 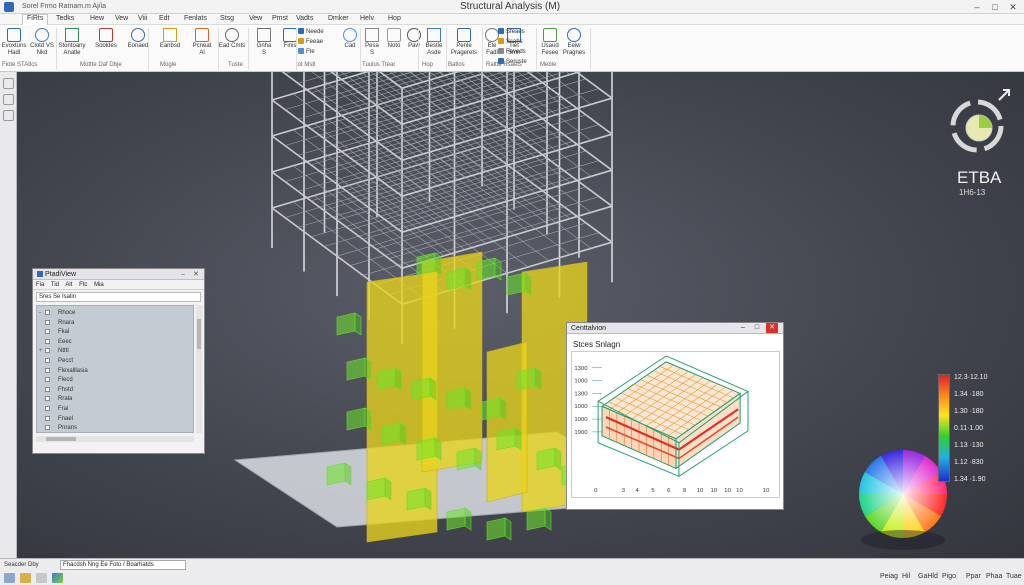 What do you see at coordinates (8, 115) in the screenshot?
I see `section-tool-icon` at bounding box center [8, 115].